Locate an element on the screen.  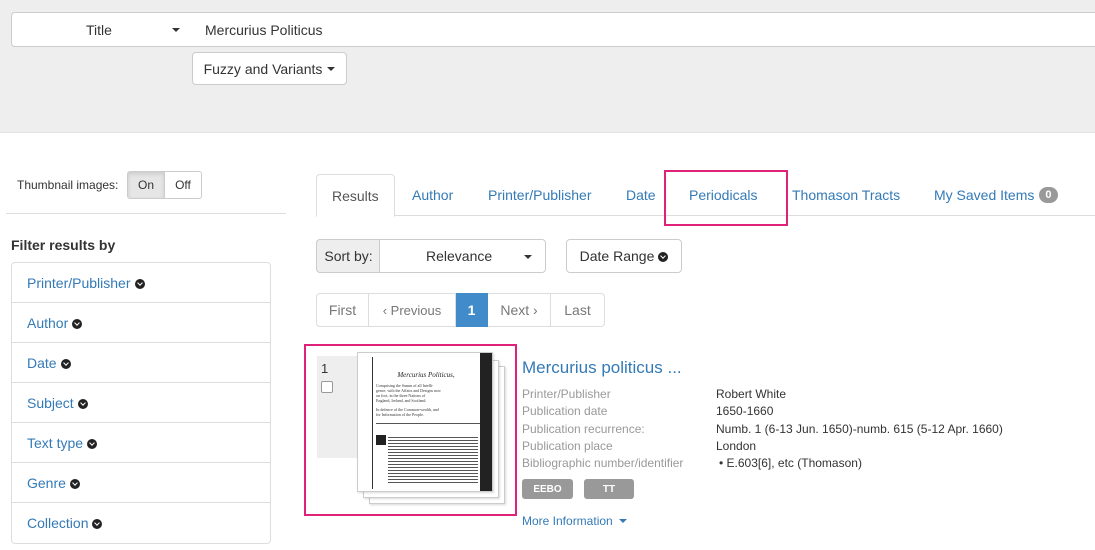
meta-label-recurrence: Publication recurrence: is located at coordinates (583, 429).